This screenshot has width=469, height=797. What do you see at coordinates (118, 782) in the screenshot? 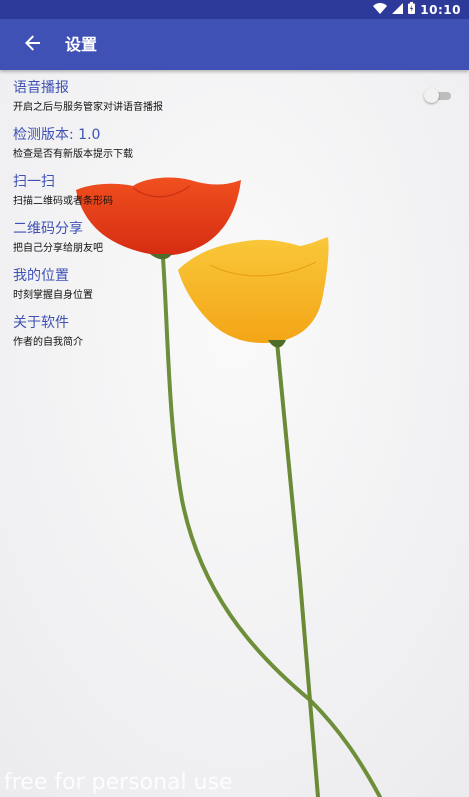
I see `watermark-text: free for personal use` at bounding box center [118, 782].